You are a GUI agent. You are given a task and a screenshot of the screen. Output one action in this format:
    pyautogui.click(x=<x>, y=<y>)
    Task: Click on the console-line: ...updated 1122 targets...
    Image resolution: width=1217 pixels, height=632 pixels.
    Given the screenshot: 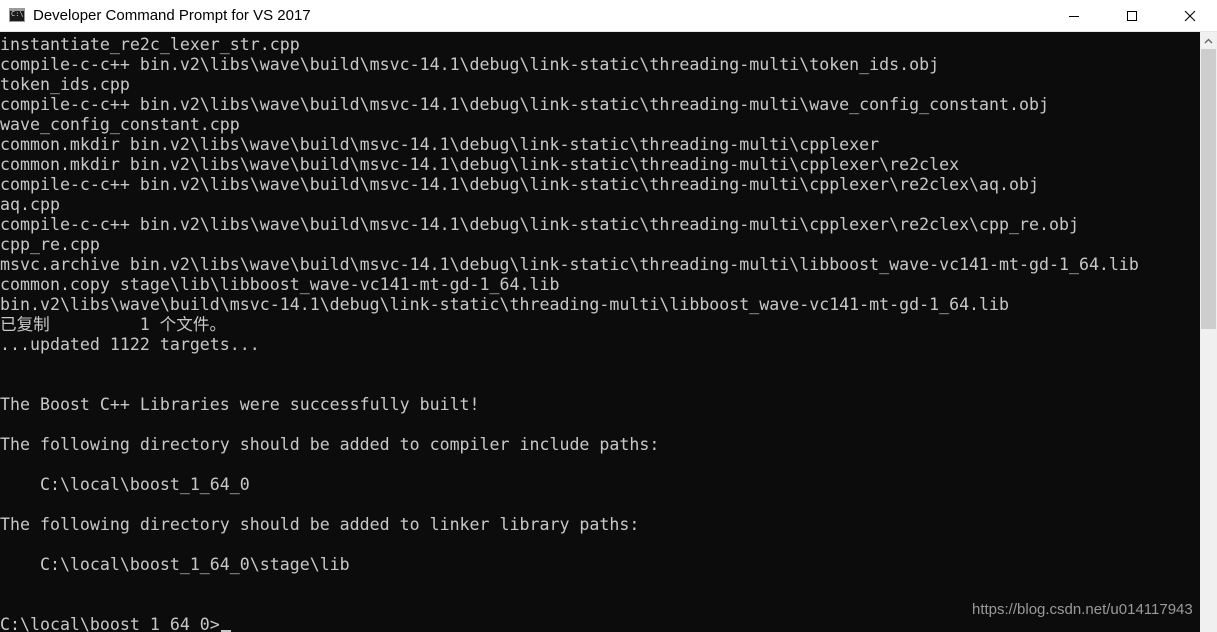 What is the action you would take?
    pyautogui.click(x=130, y=344)
    